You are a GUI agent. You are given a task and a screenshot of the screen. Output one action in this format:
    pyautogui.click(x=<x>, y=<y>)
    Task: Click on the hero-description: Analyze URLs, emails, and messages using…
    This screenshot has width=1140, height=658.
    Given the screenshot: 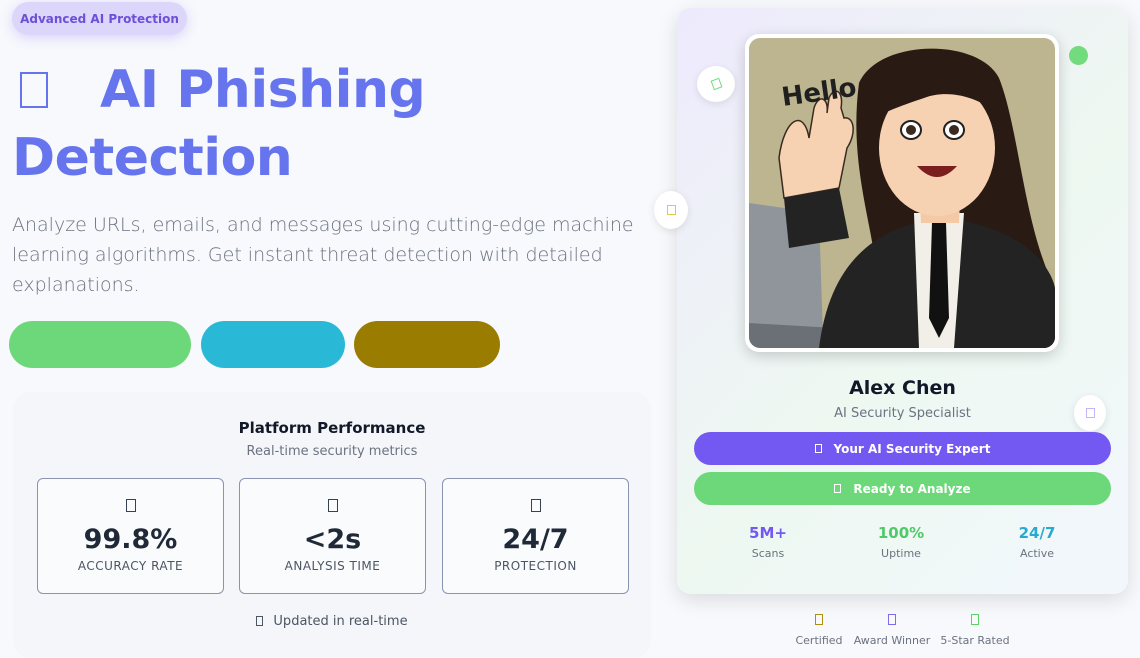 What is the action you would take?
    pyautogui.click(x=323, y=255)
    